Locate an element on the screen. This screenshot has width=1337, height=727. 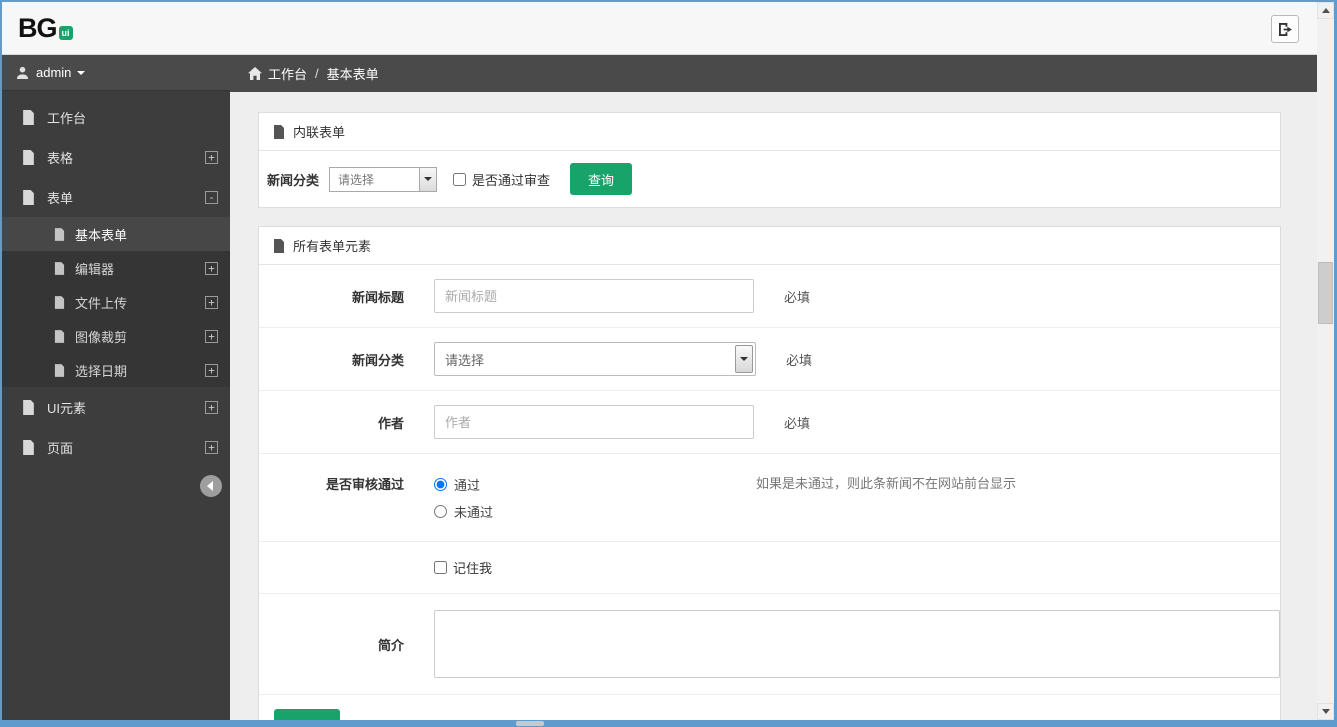
author-label: 作者 is located at coordinates (390, 423).